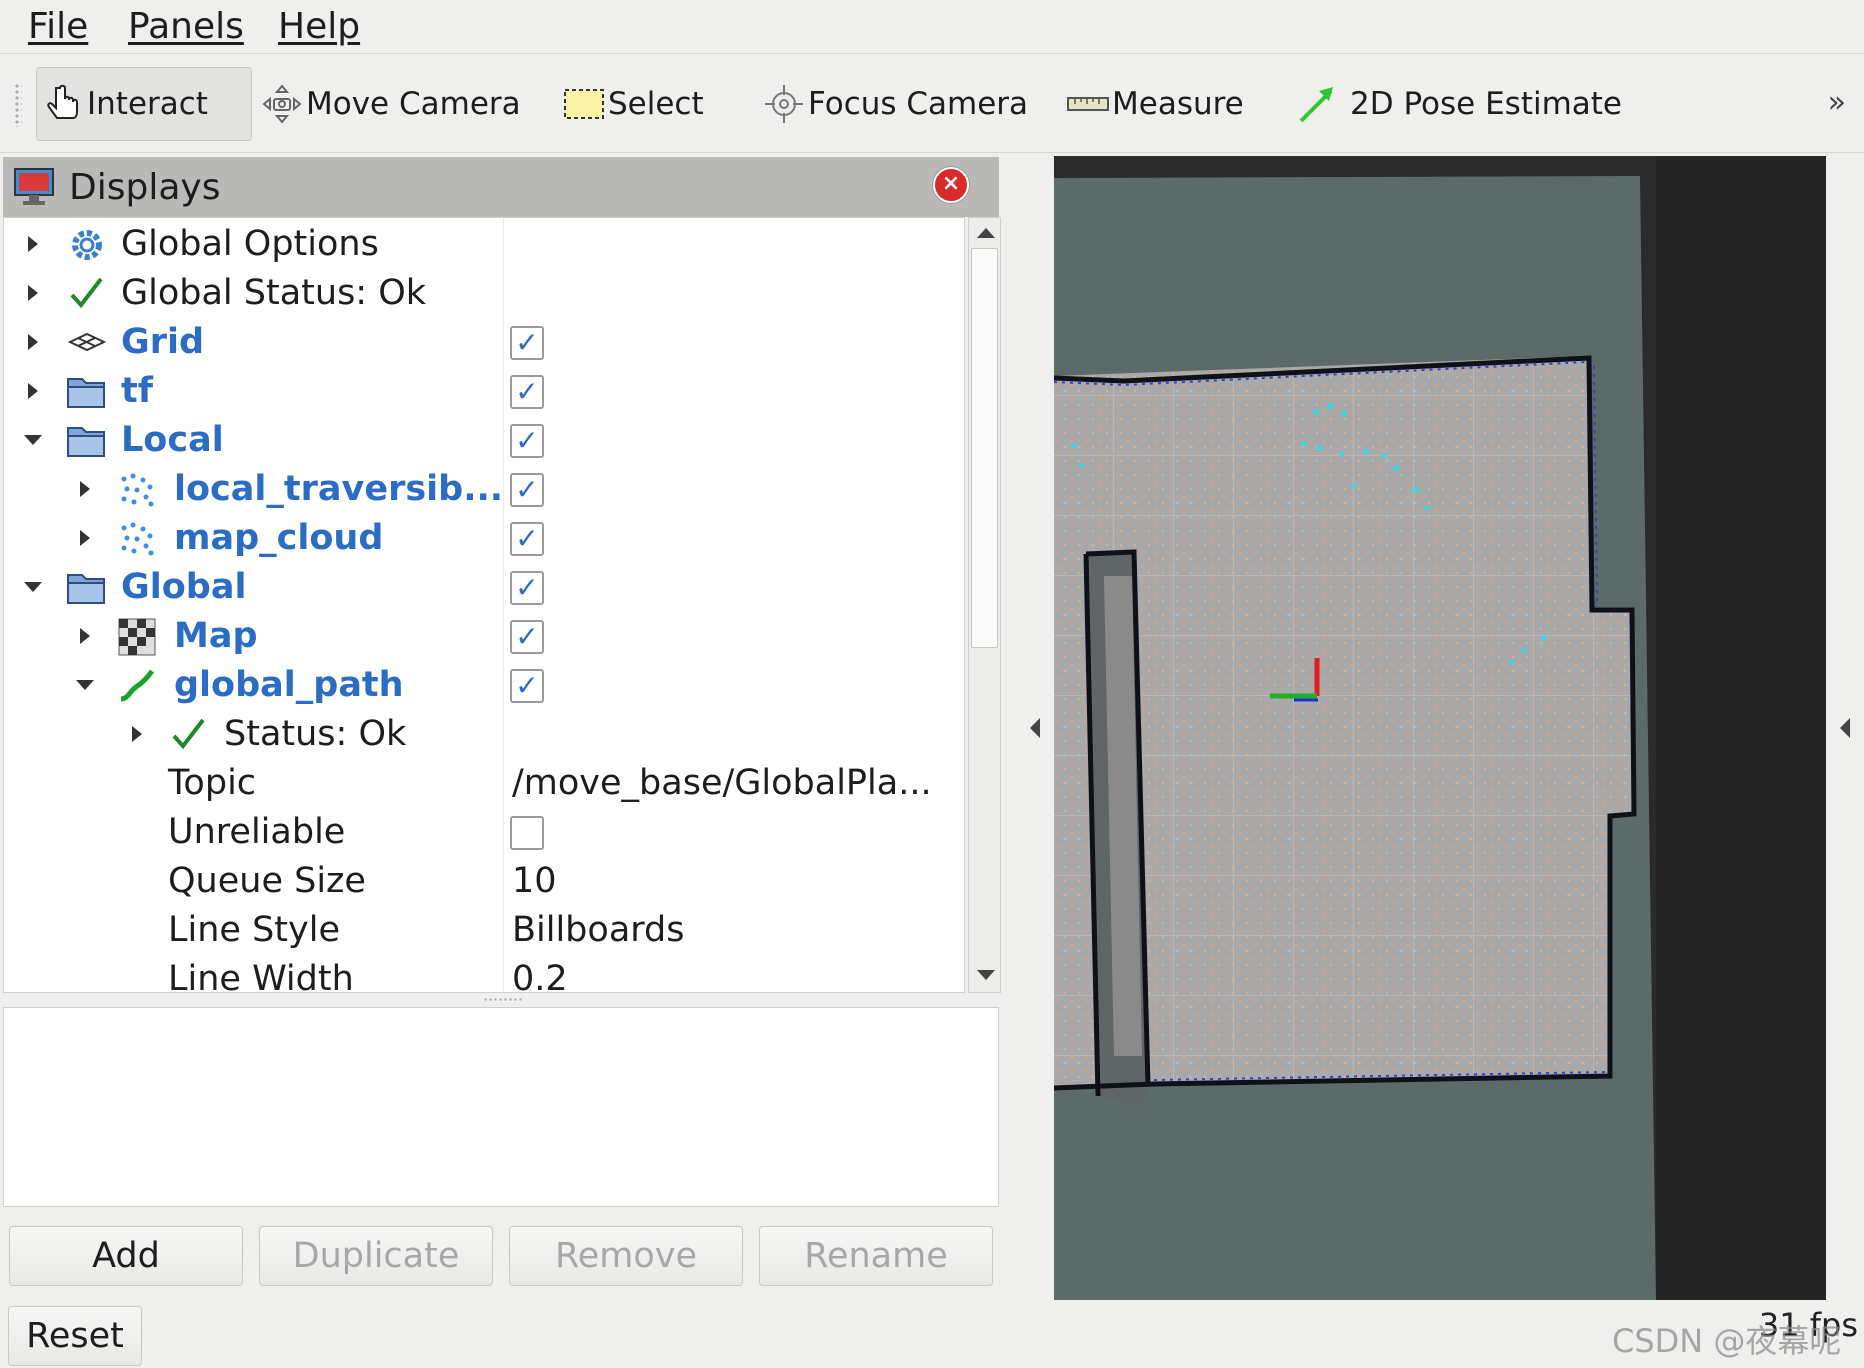 The image size is (1864, 1368). What do you see at coordinates (267, 881) in the screenshot?
I see `queue-size-label: Queue Size` at bounding box center [267, 881].